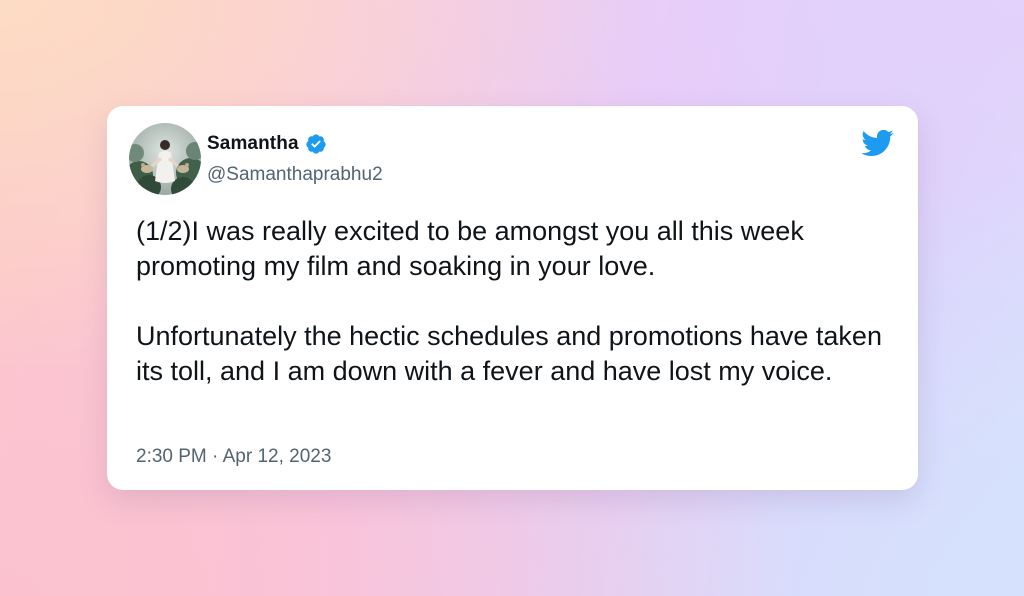 This screenshot has height=596, width=1024. Describe the element at coordinates (877, 143) in the screenshot. I see `twitter-bird-icon` at that location.